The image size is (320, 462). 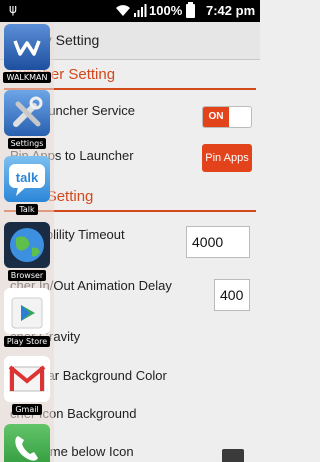 I want to click on dock-app-play-store: Play Store, so click(x=27, y=317).